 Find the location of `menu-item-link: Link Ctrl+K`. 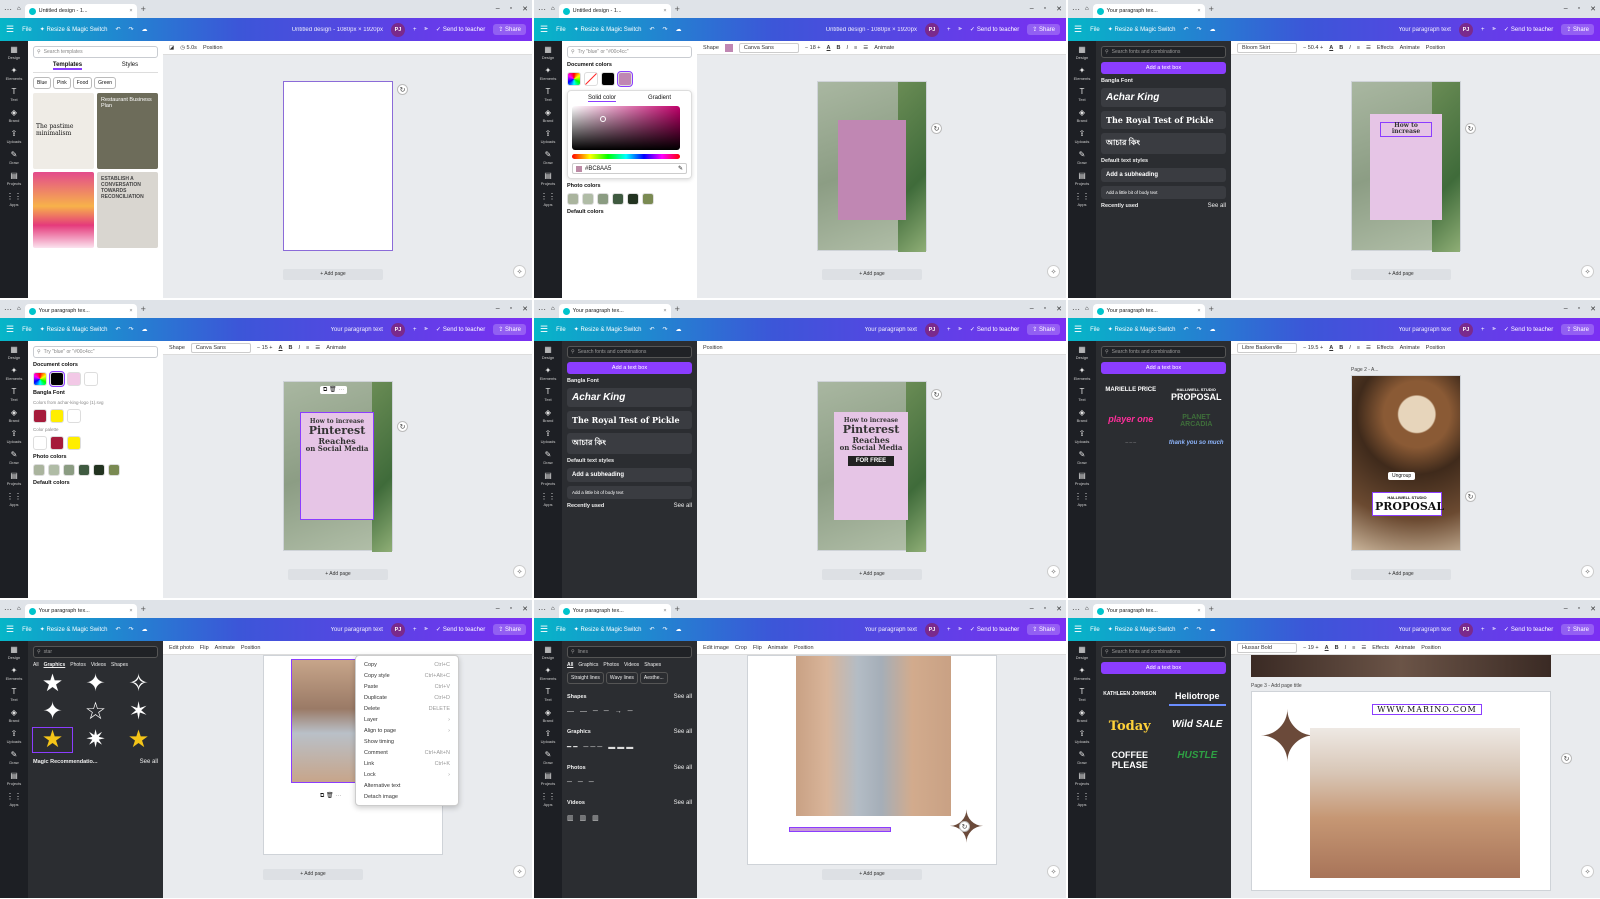

menu-item-link: Link Ctrl+K is located at coordinates (407, 763).